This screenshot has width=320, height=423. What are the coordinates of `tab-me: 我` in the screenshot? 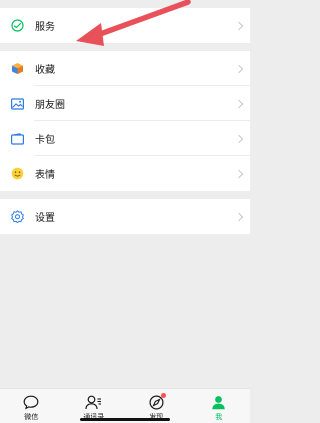 It's located at (219, 406).